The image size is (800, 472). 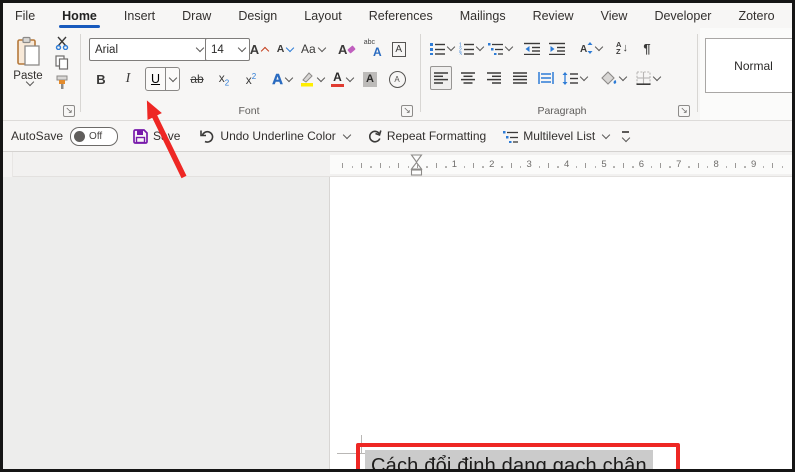 What do you see at coordinates (407, 111) in the screenshot?
I see `font-dialog-launcher: ↘` at bounding box center [407, 111].